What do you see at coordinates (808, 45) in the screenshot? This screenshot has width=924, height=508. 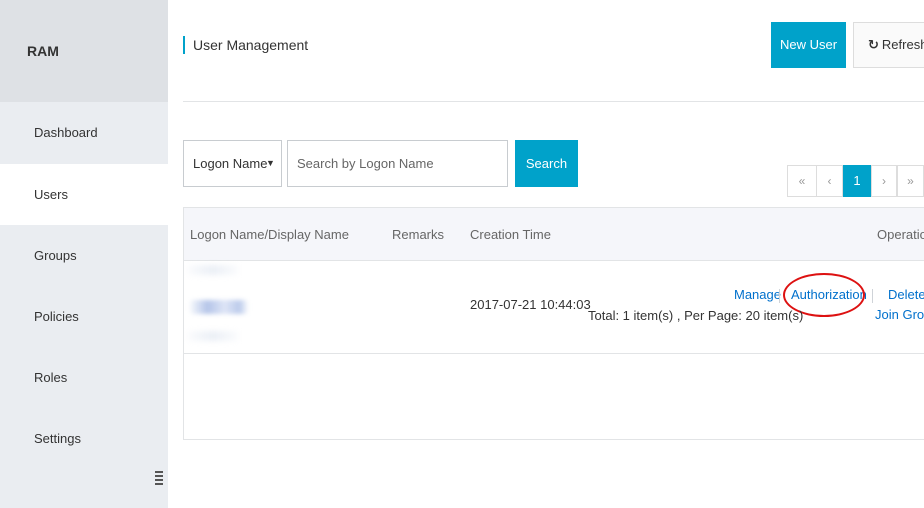 I see `new-user-button: New User` at bounding box center [808, 45].